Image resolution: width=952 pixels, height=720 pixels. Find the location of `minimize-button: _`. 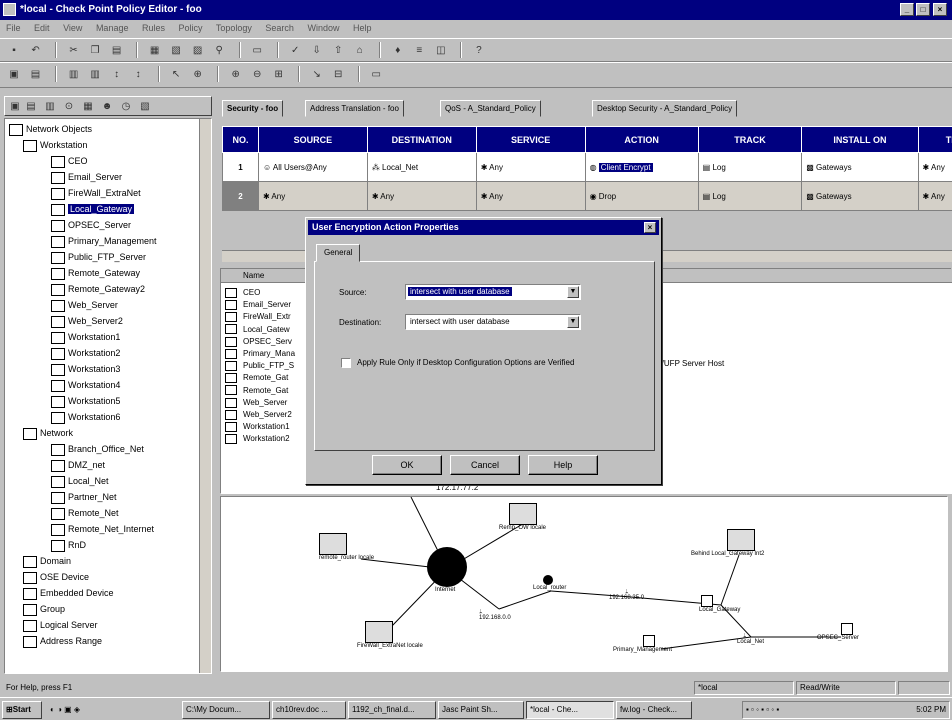

minimize-button: _ is located at coordinates (907, 9).